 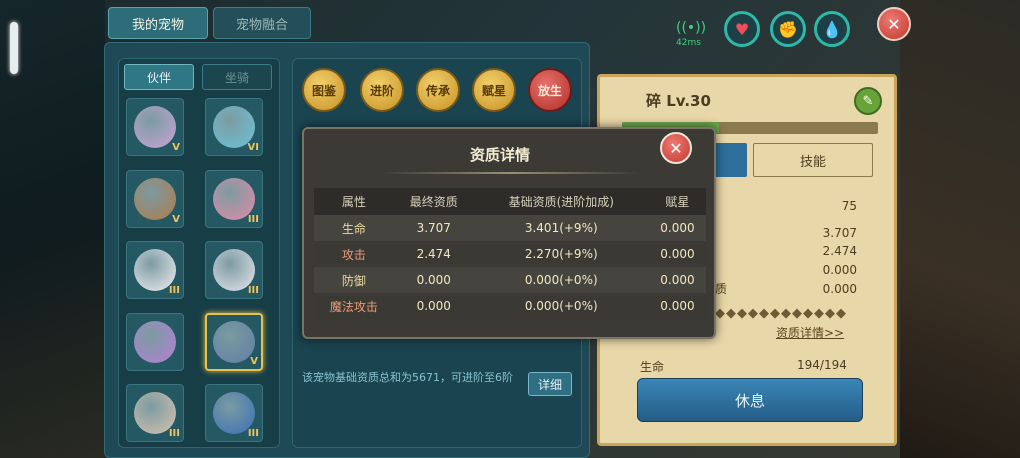 What do you see at coordinates (677, 201) in the screenshot?
I see `col-star: 赋星` at bounding box center [677, 201].